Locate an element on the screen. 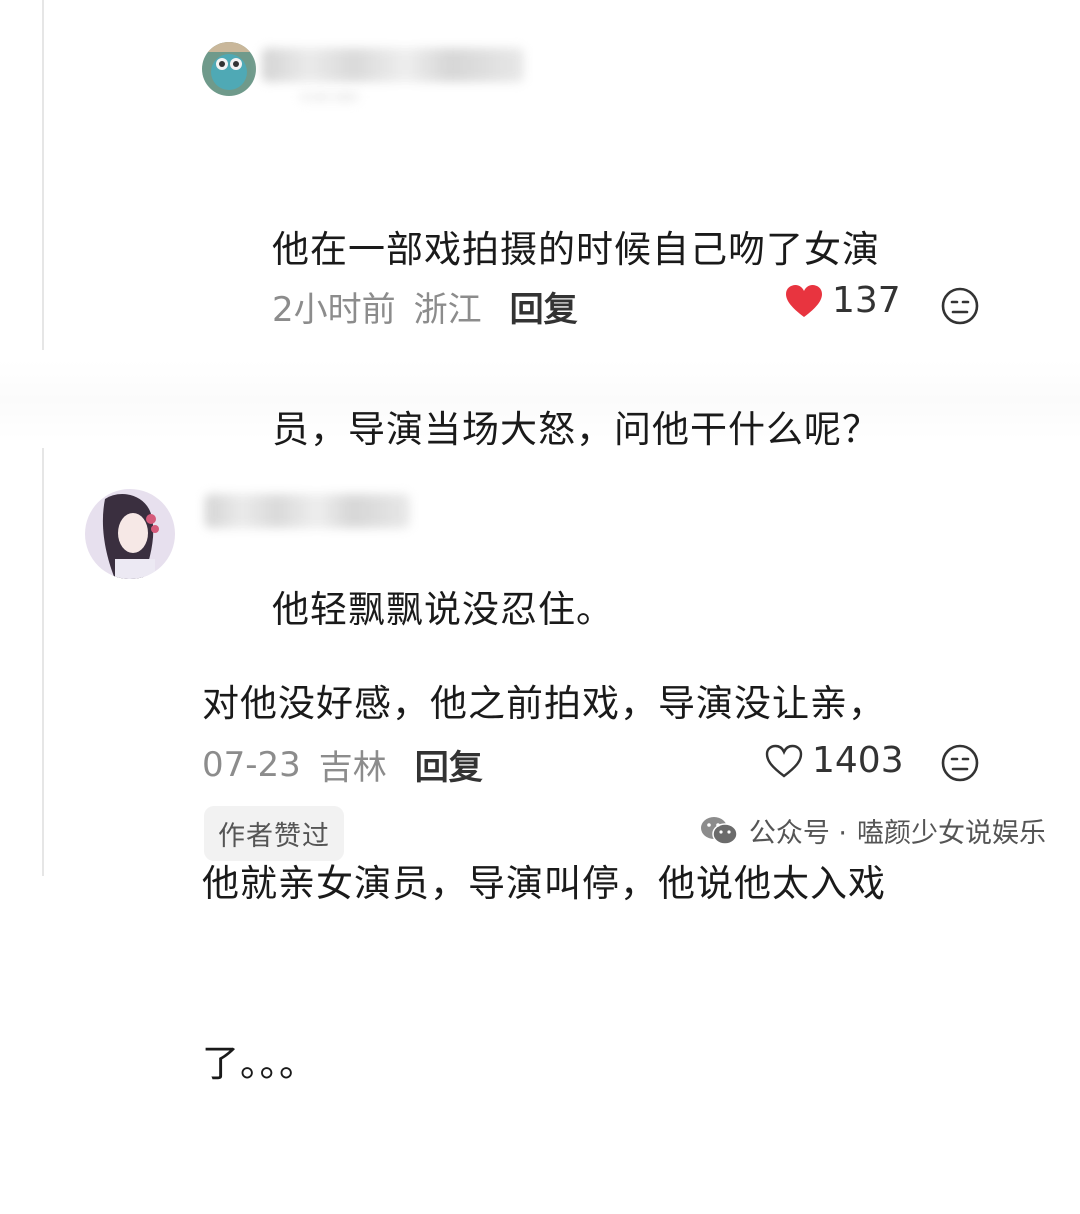 This screenshot has width=1080, height=1214. comment-meta: 07-23 吉林 回复 is located at coordinates (342, 764).